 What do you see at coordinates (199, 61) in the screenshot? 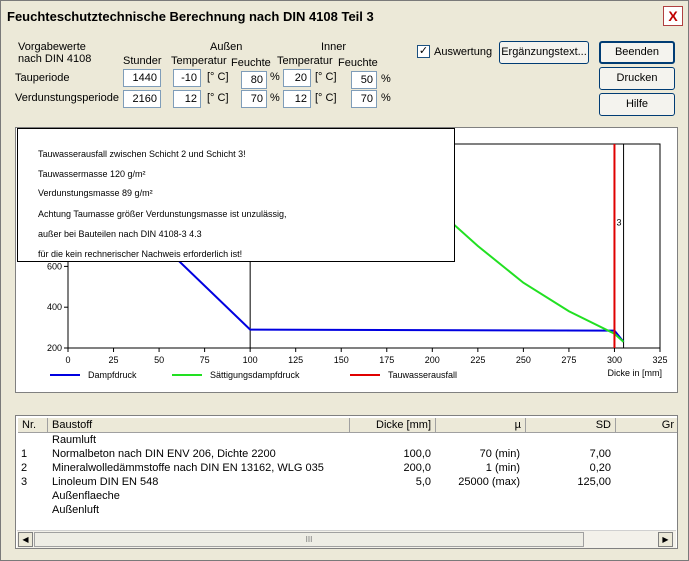
I see `temp-aussen-header: Temperatur` at bounding box center [199, 61].